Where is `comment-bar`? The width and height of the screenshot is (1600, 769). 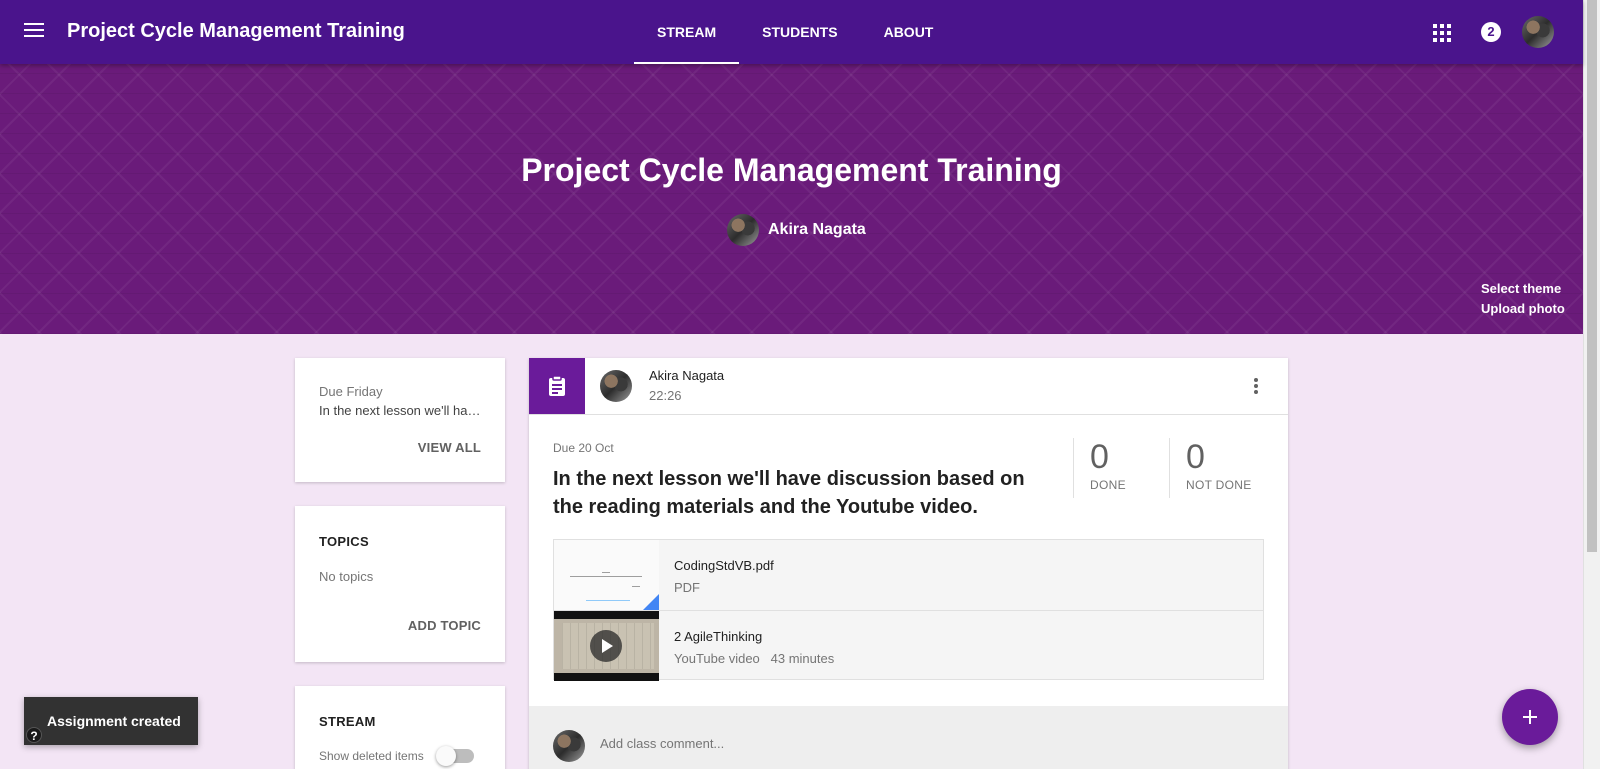
comment-bar is located at coordinates (908, 737).